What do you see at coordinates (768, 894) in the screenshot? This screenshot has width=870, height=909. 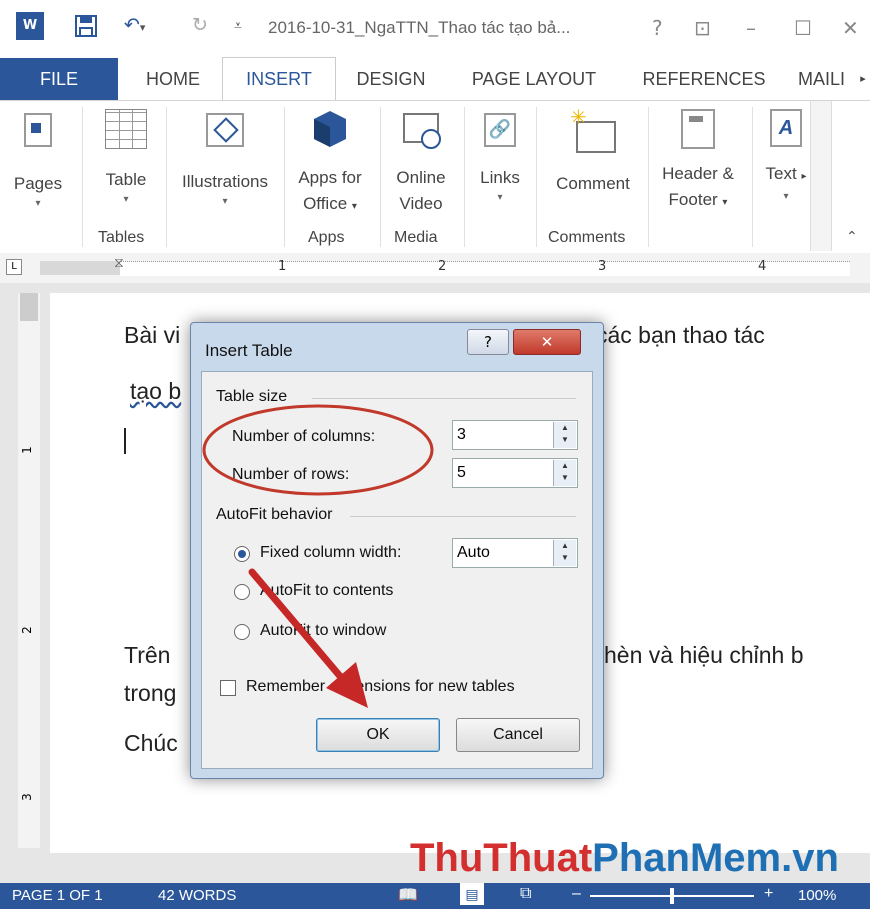 I see `zoom-in-button: +` at bounding box center [768, 894].